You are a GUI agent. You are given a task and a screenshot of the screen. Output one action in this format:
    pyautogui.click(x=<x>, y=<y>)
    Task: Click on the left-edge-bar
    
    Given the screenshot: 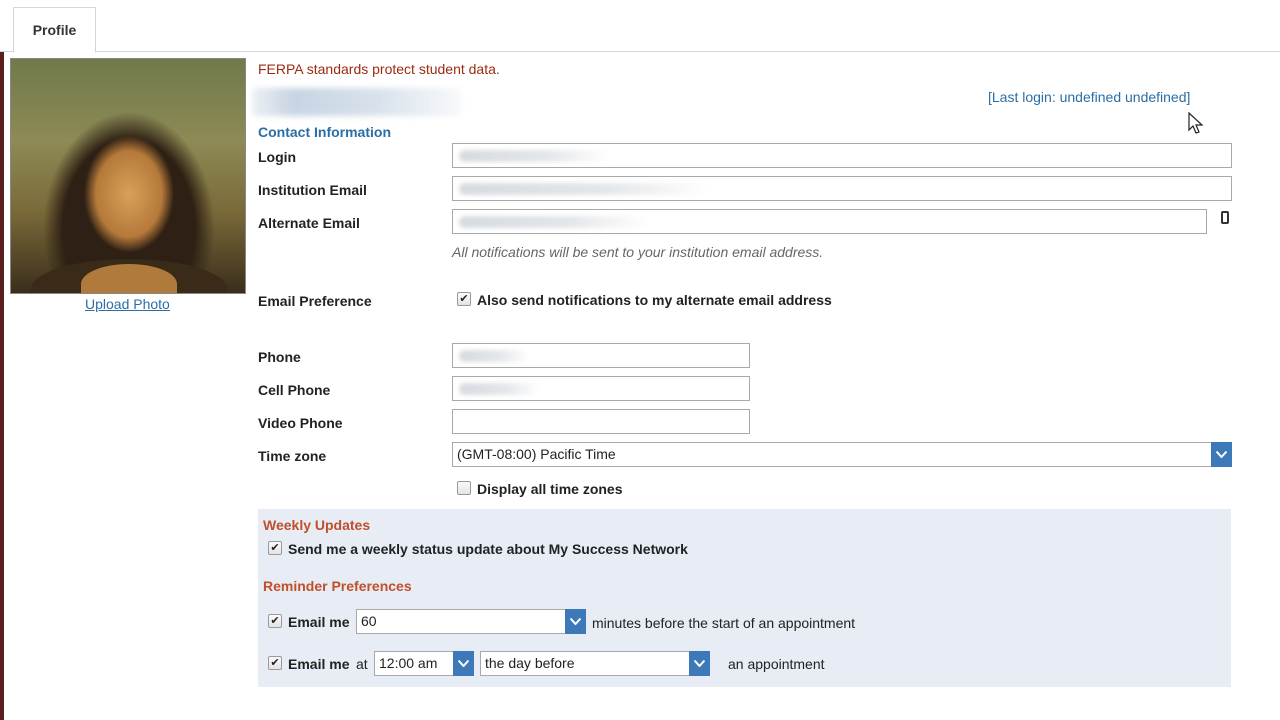 What is the action you would take?
    pyautogui.click(x=2, y=386)
    